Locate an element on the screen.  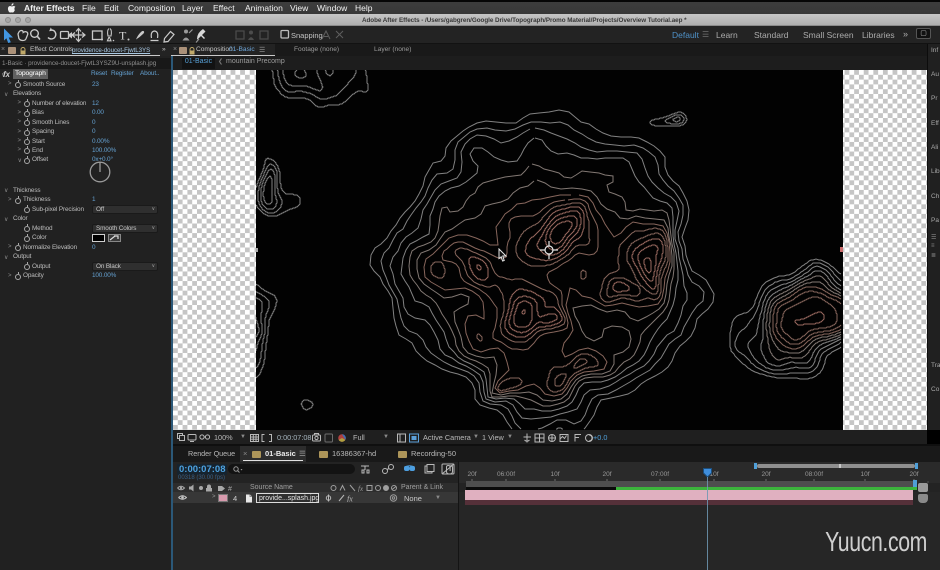
svg-text: 07:00f is located at coordinates (660, 474).